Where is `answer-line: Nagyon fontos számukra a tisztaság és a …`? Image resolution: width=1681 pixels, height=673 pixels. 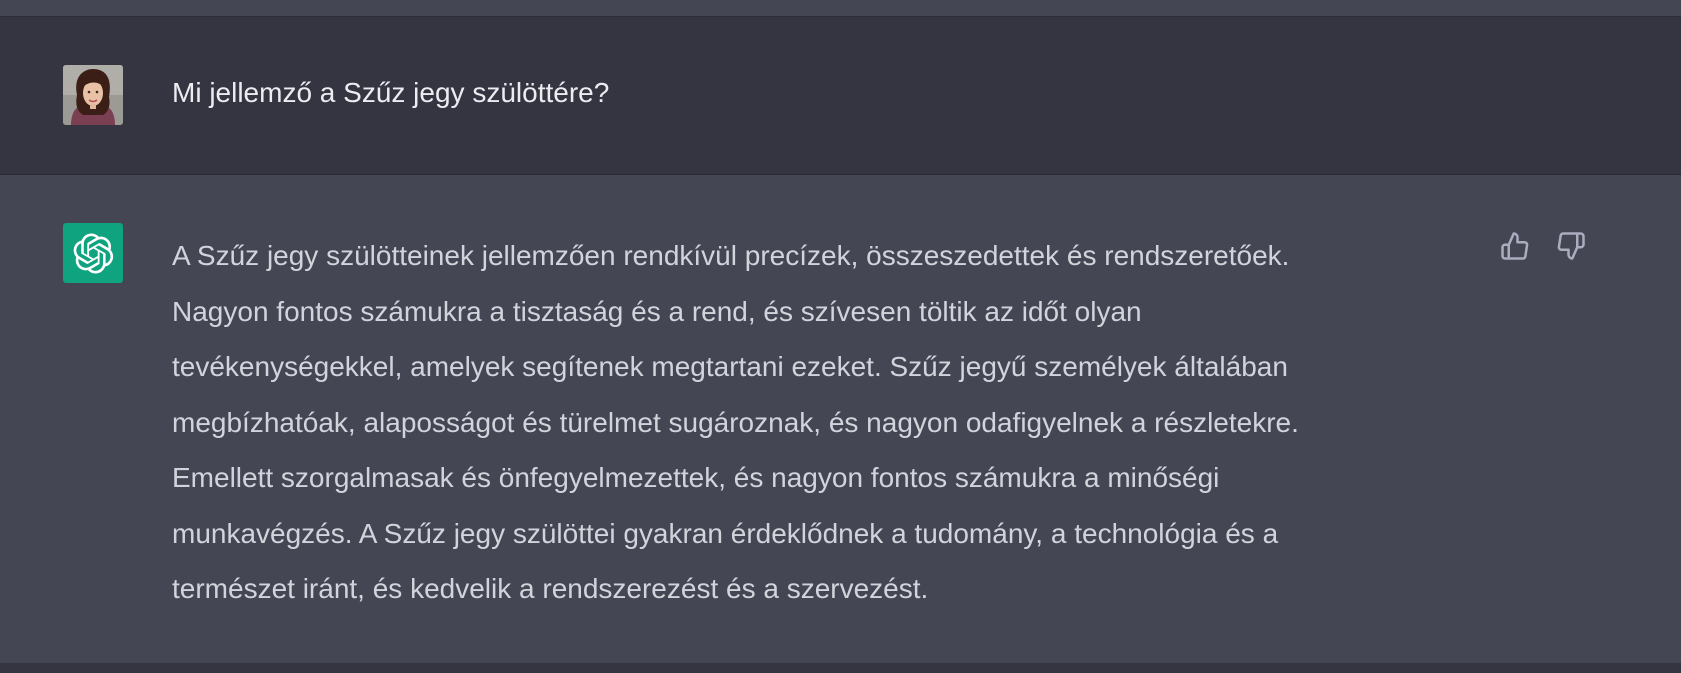 answer-line: Nagyon fontos számukra a tisztaság és a … is located at coordinates (657, 311).